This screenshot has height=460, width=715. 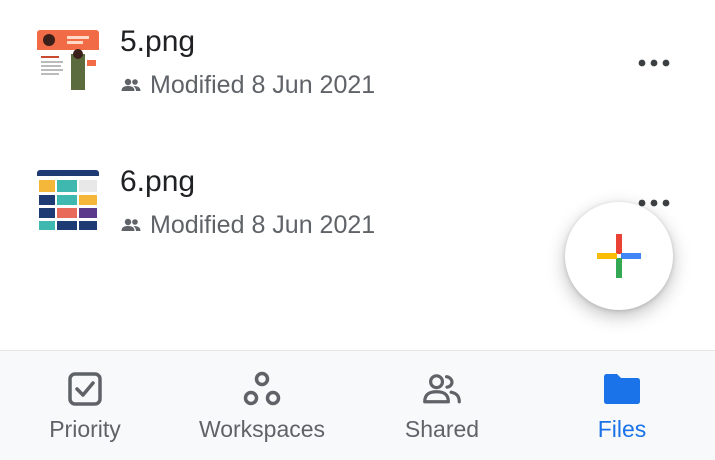 What do you see at coordinates (442, 429) in the screenshot?
I see `nav-label-shared: Shared` at bounding box center [442, 429].